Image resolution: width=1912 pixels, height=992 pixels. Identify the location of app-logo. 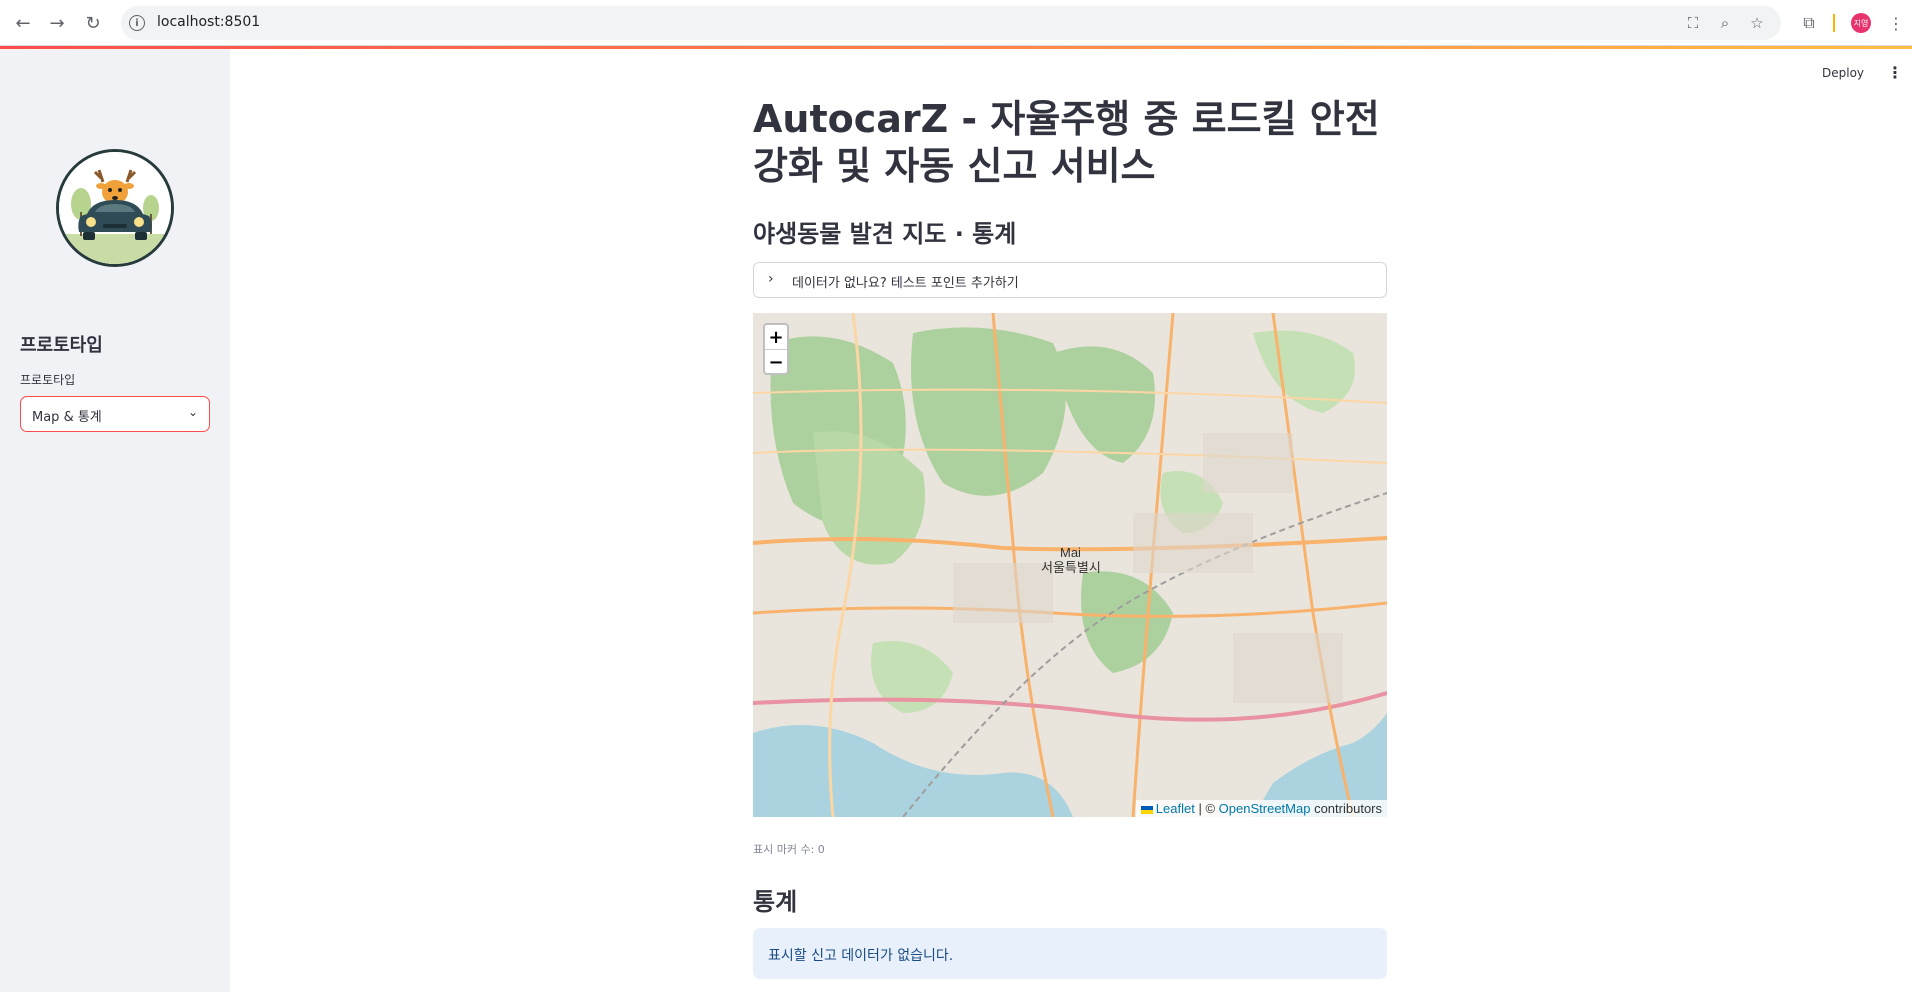
(115, 208).